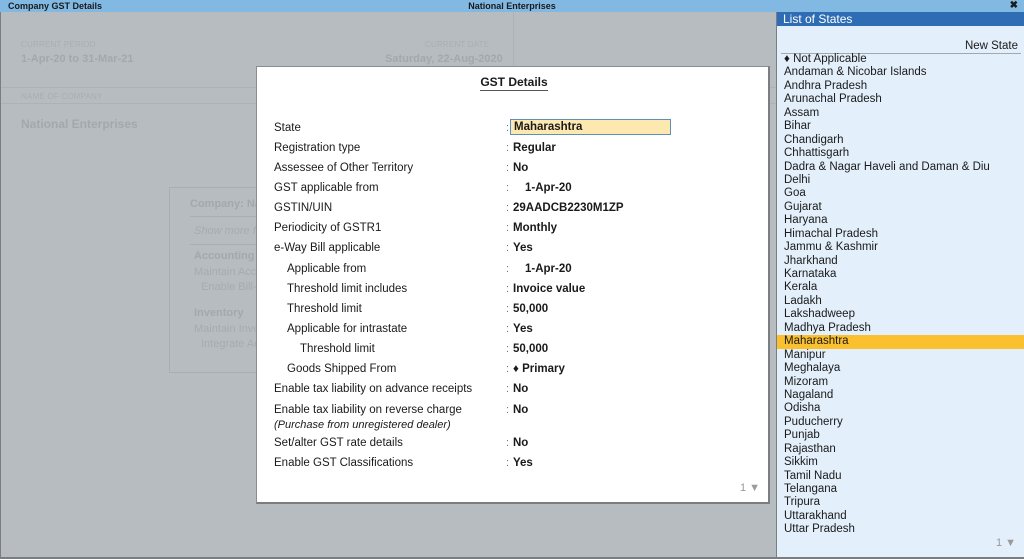  I want to click on field-label: Applicable for intrastate, so click(347, 329).